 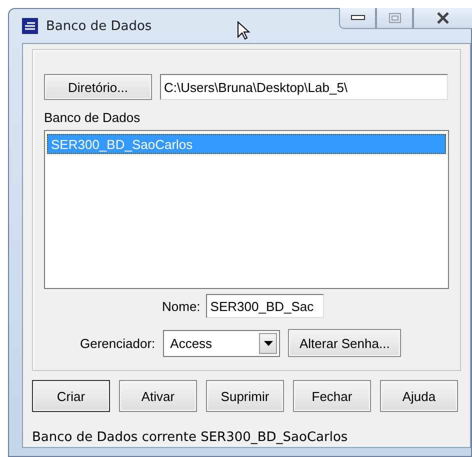 What do you see at coordinates (304, 87) in the screenshot?
I see `path-field: C:\Users\Bruna\Desktop\Lab_5\` at bounding box center [304, 87].